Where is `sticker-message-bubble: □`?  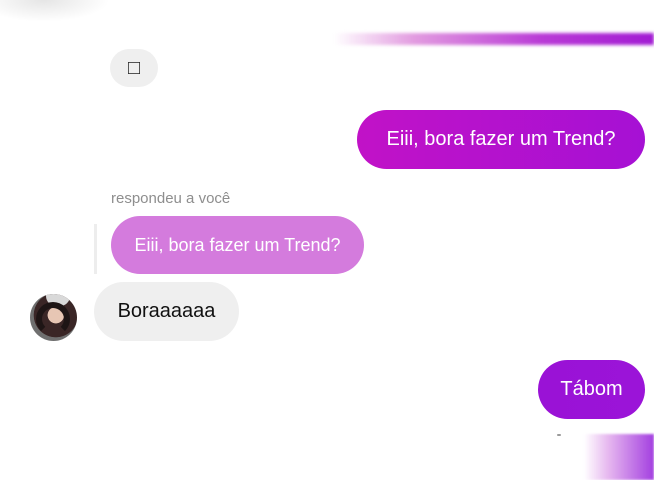
sticker-message-bubble: □ is located at coordinates (134, 68).